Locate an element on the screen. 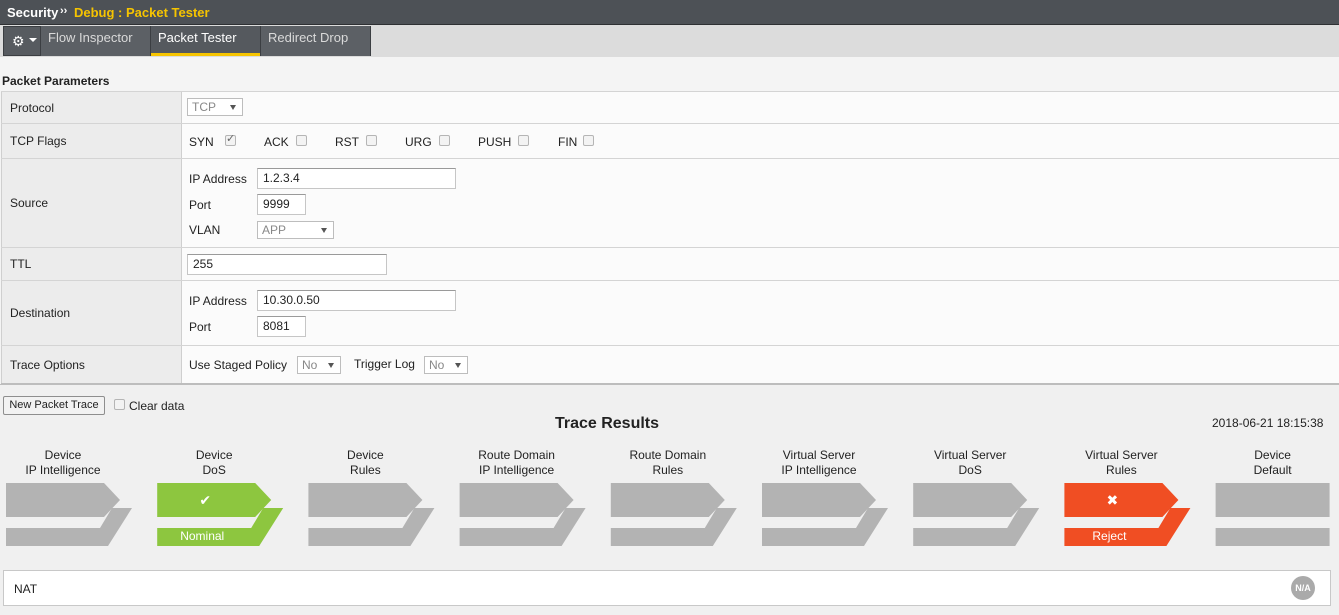 Image resolution: width=1339 pixels, height=615 pixels. stage-label: Device Rules is located at coordinates (365, 463).